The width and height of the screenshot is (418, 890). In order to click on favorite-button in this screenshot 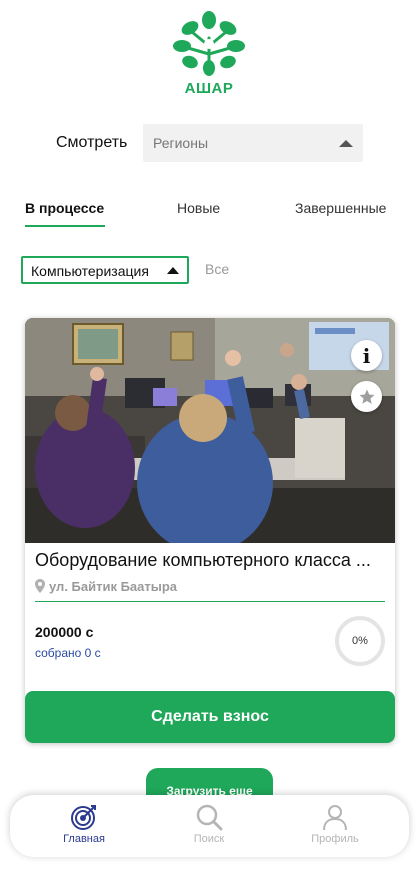, I will do `click(366, 396)`.